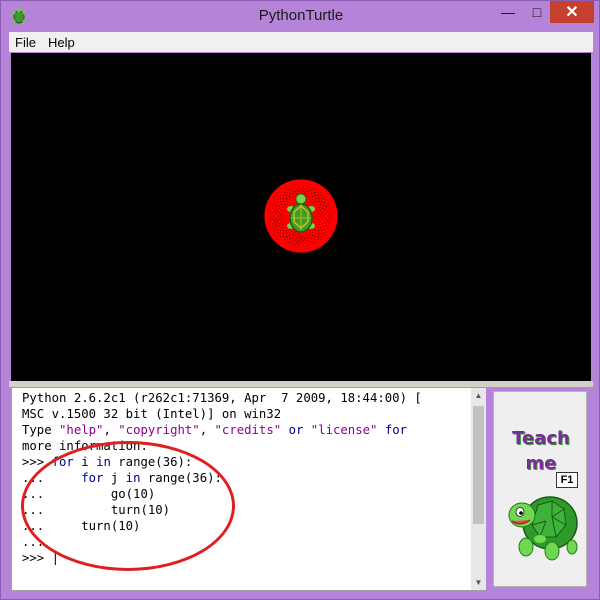  I want to click on minimize-button: —, so click(508, 12).